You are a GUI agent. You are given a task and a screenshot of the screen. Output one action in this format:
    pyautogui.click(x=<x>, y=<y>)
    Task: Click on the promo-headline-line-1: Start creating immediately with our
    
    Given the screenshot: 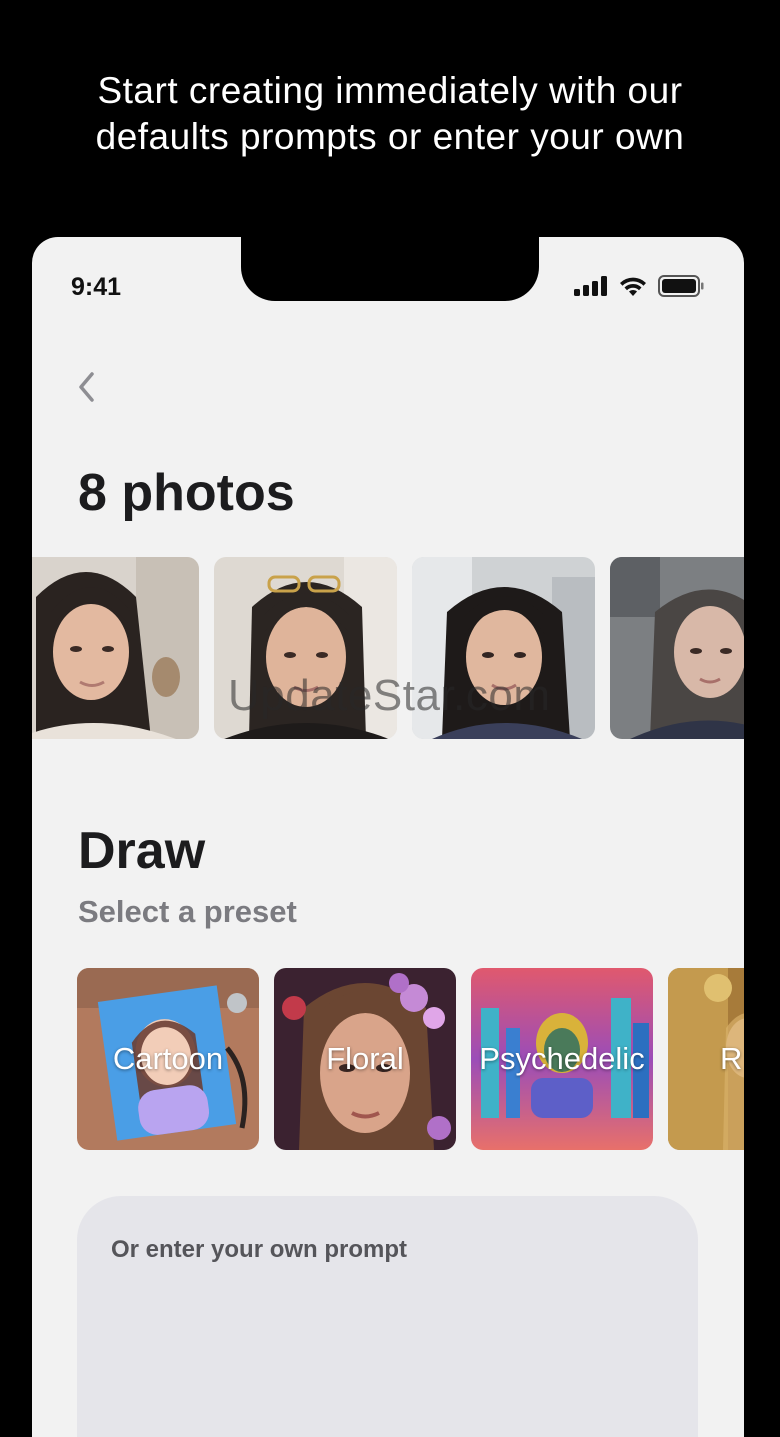 What is the action you would take?
    pyautogui.click(x=390, y=90)
    